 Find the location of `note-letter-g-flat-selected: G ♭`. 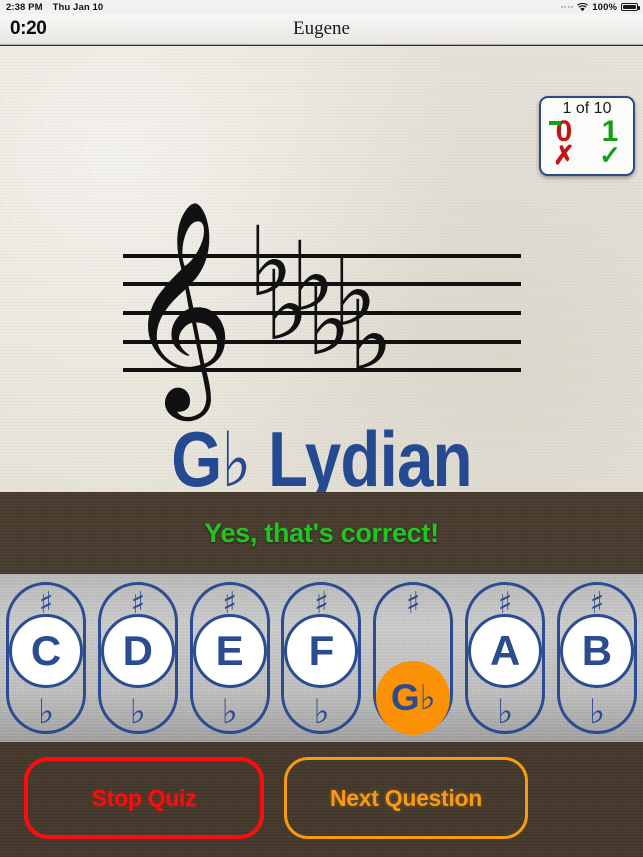

note-letter-g-flat-selected: G ♭ is located at coordinates (413, 698).